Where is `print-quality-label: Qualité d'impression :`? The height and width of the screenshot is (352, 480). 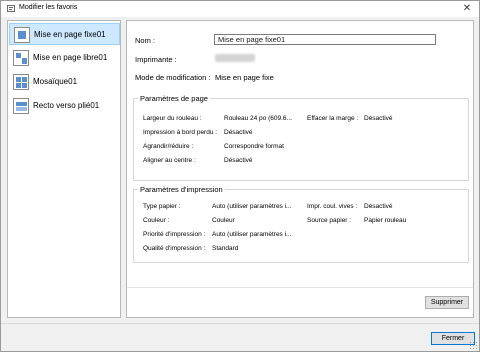 print-quality-label: Qualité d'impression : is located at coordinates (174, 248).